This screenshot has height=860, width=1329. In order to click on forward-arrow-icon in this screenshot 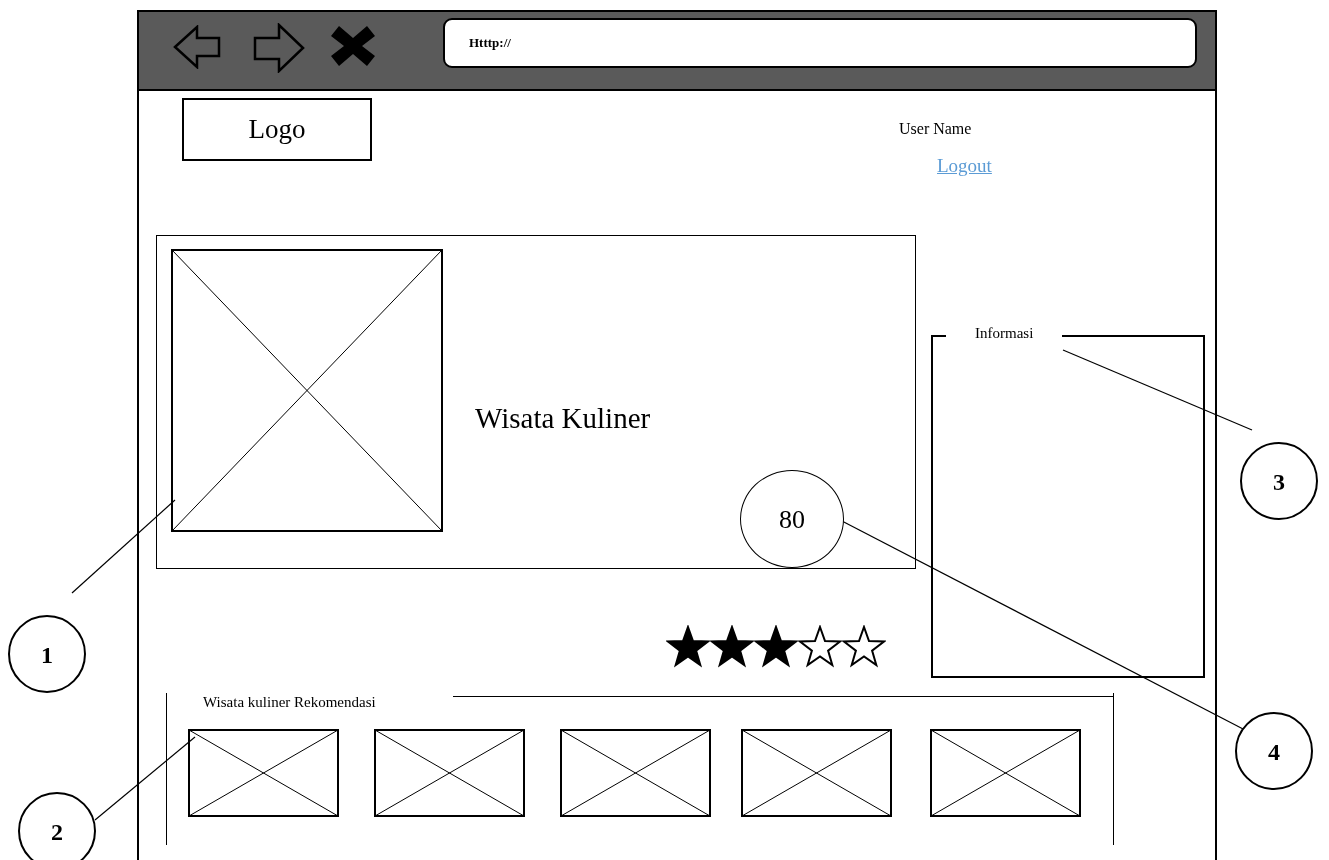, I will do `click(279, 48)`.